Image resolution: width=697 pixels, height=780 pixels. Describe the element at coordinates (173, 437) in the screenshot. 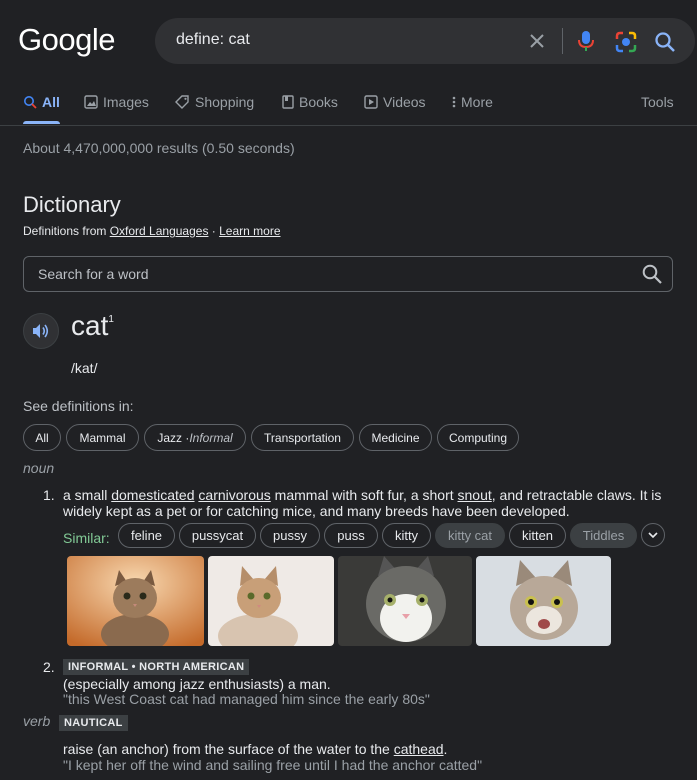

I see `chip-label: Jazz ·` at that location.